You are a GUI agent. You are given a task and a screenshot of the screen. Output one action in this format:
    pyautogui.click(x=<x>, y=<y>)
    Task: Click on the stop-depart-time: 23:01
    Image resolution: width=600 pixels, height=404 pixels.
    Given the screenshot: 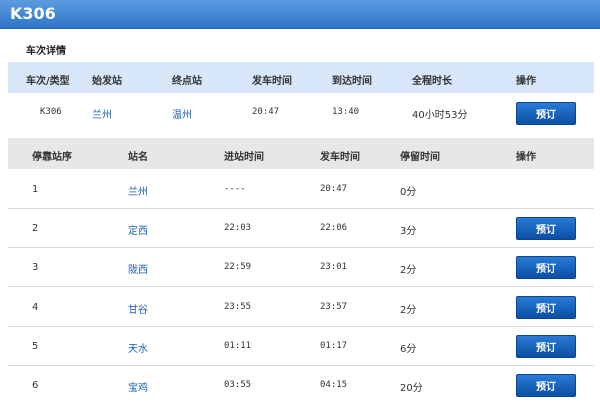 What is the action you would take?
    pyautogui.click(x=334, y=267)
    